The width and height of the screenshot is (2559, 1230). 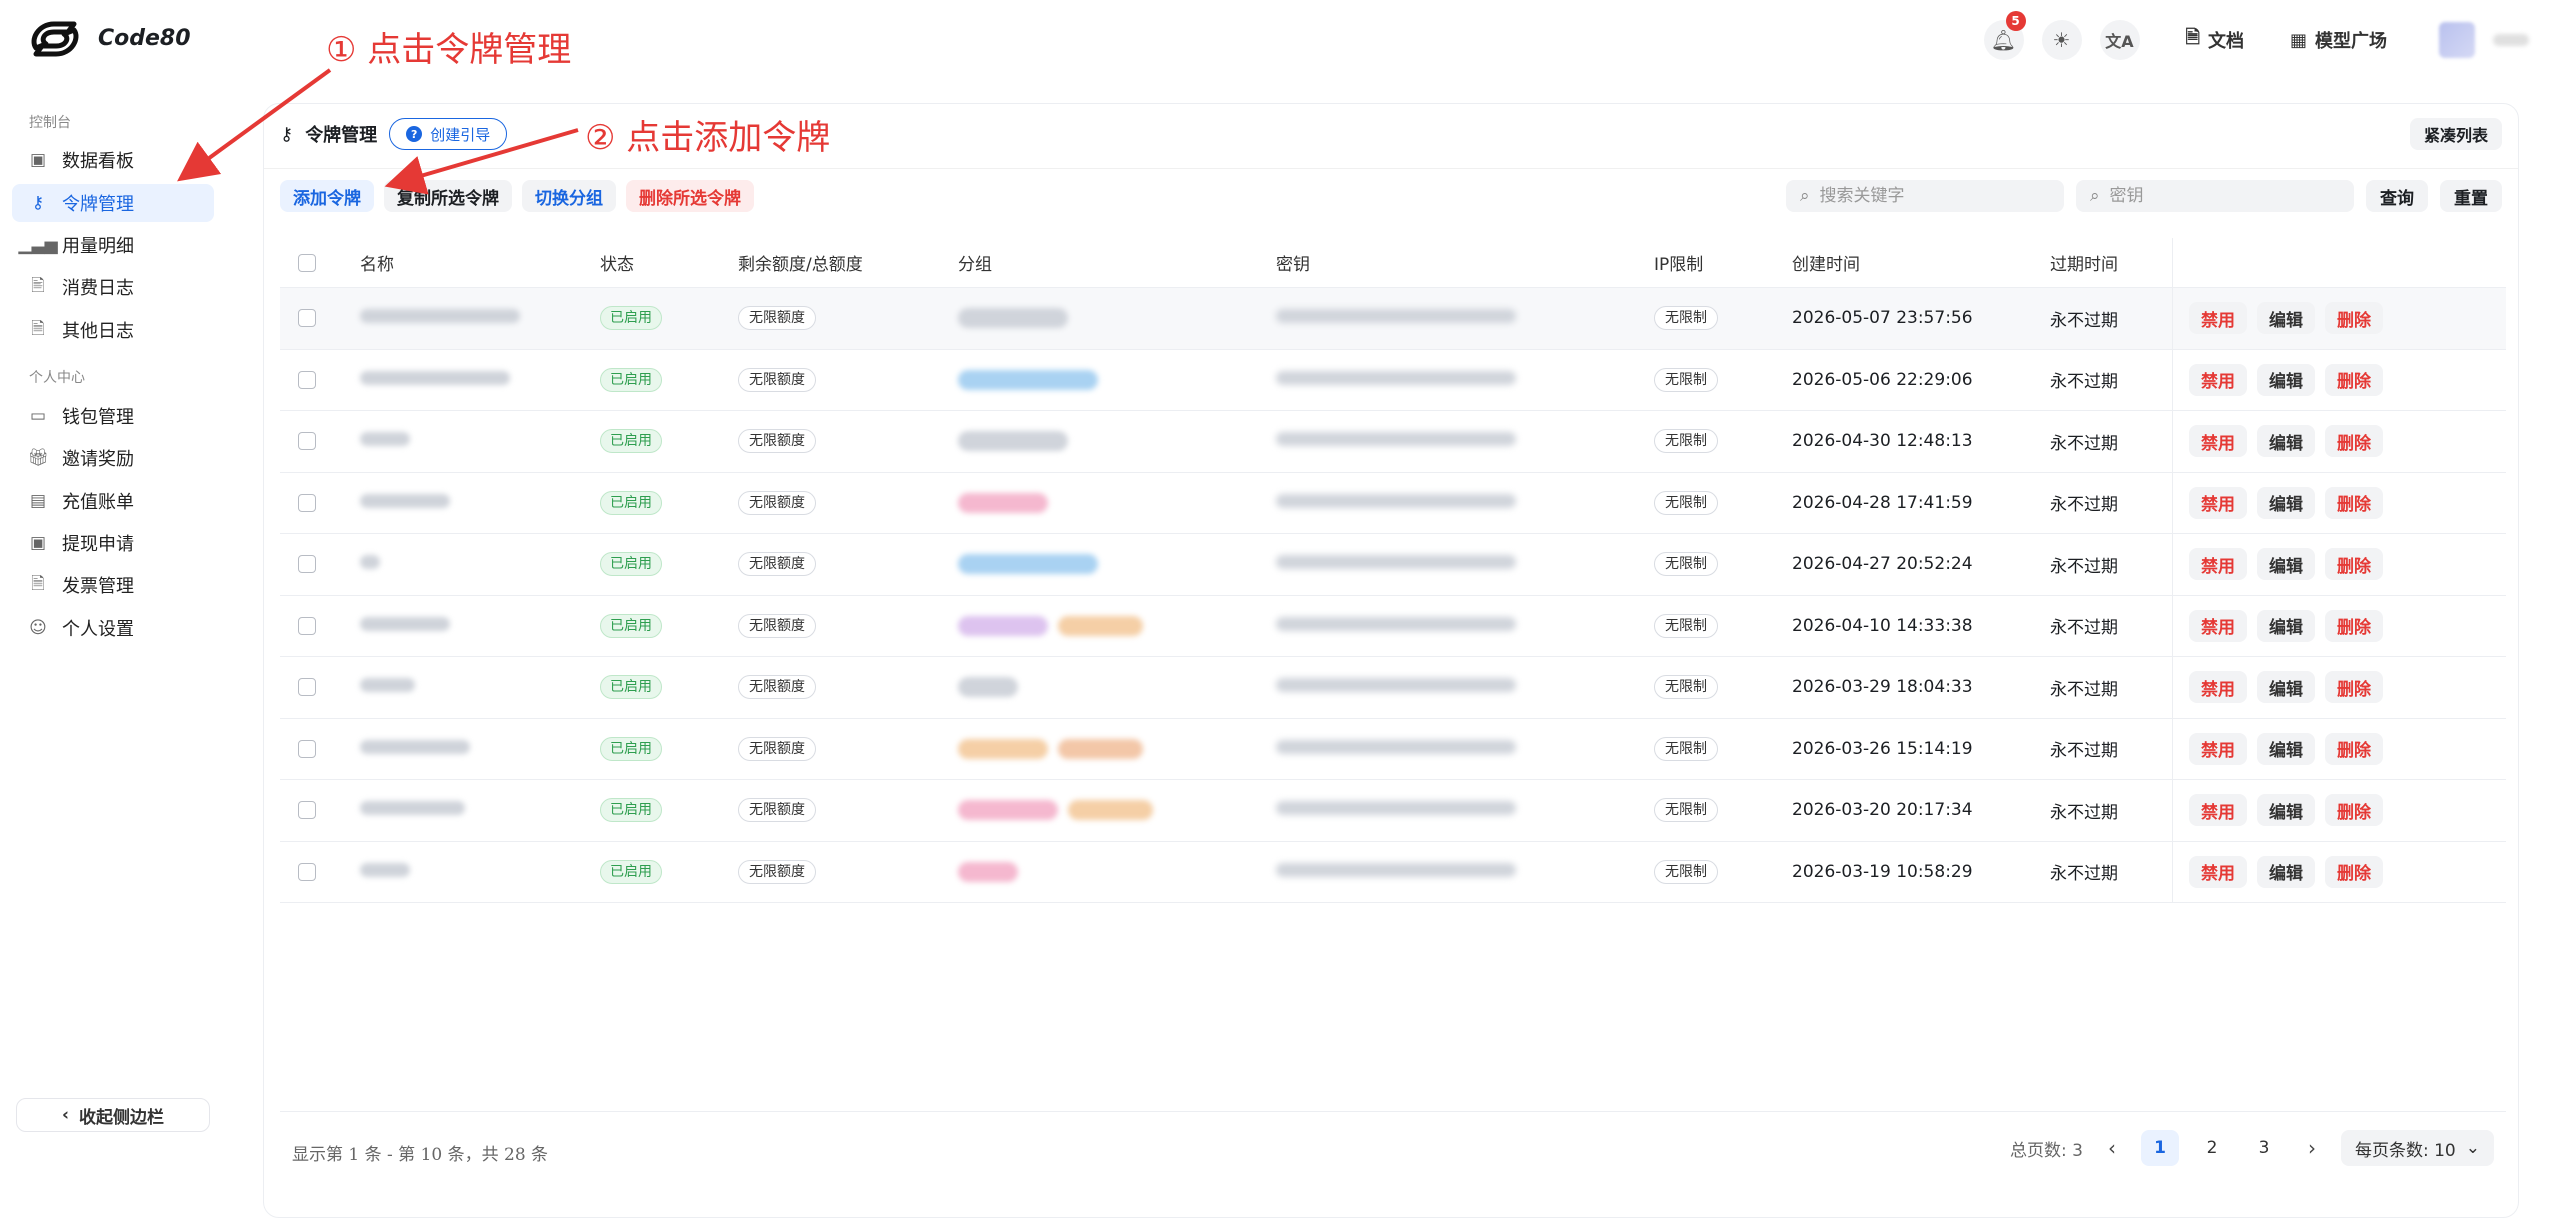 I want to click on annotation-step2: ② 点击添加令牌, so click(x=708, y=138).